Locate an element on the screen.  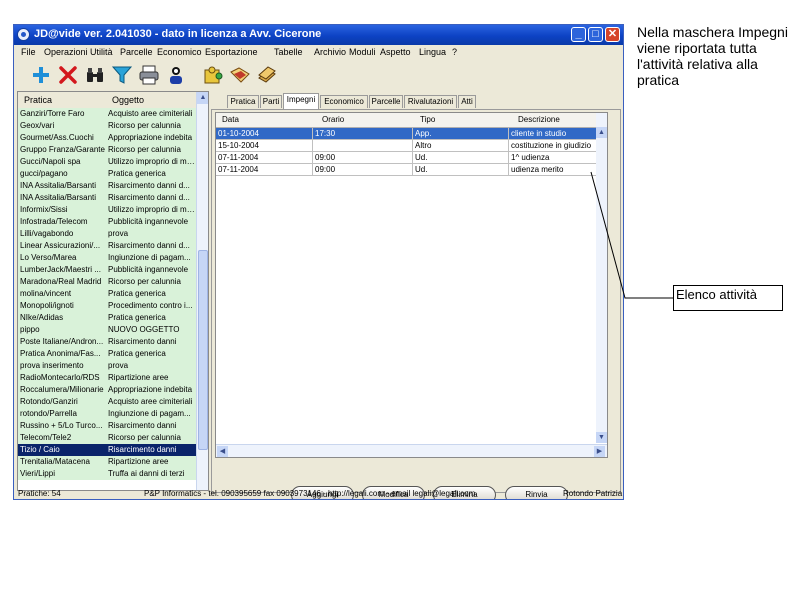
list-item-oggetto: Risarcimento danni is located at coordinates (142, 425).